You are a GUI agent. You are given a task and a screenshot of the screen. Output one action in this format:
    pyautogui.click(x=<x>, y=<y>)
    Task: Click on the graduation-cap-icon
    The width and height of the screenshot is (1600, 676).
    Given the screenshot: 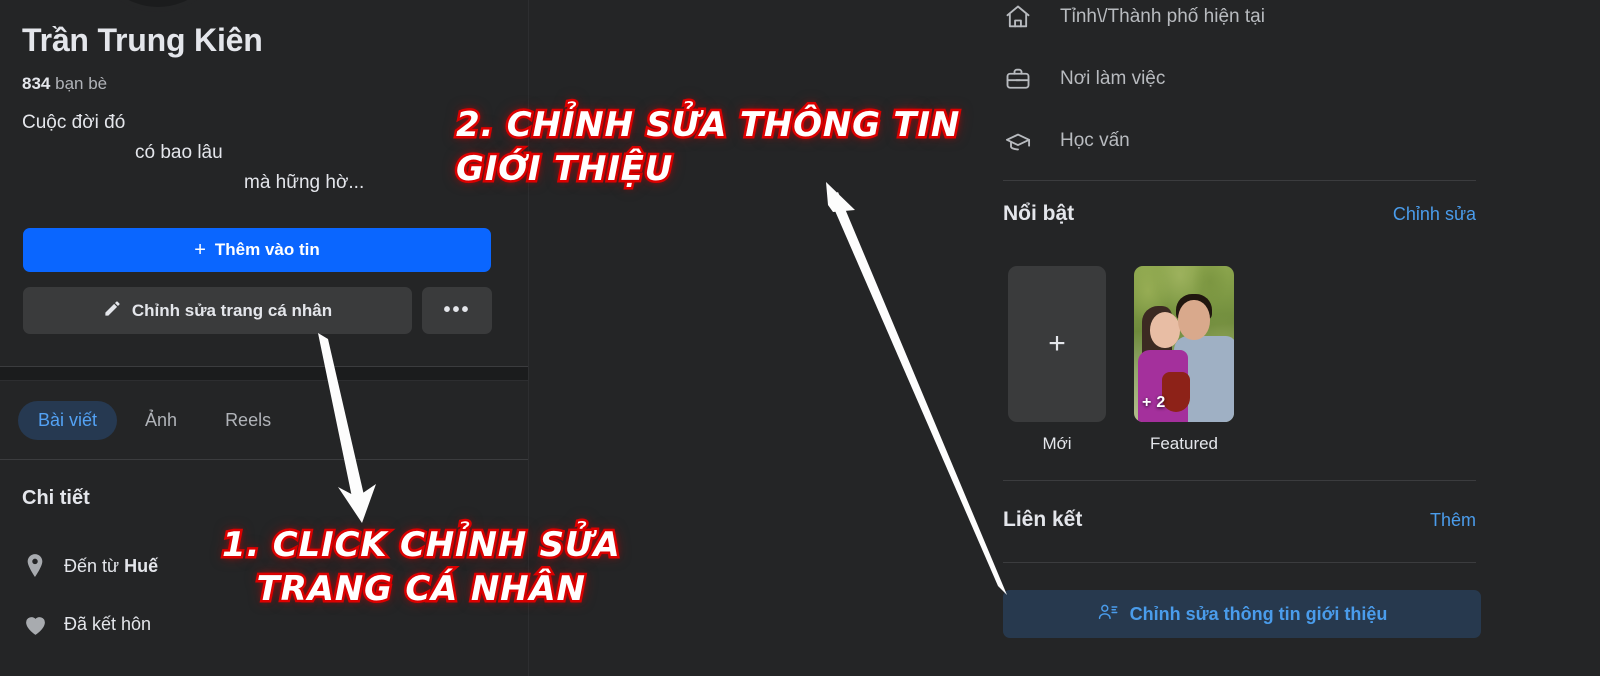 What is the action you would take?
    pyautogui.click(x=1018, y=141)
    